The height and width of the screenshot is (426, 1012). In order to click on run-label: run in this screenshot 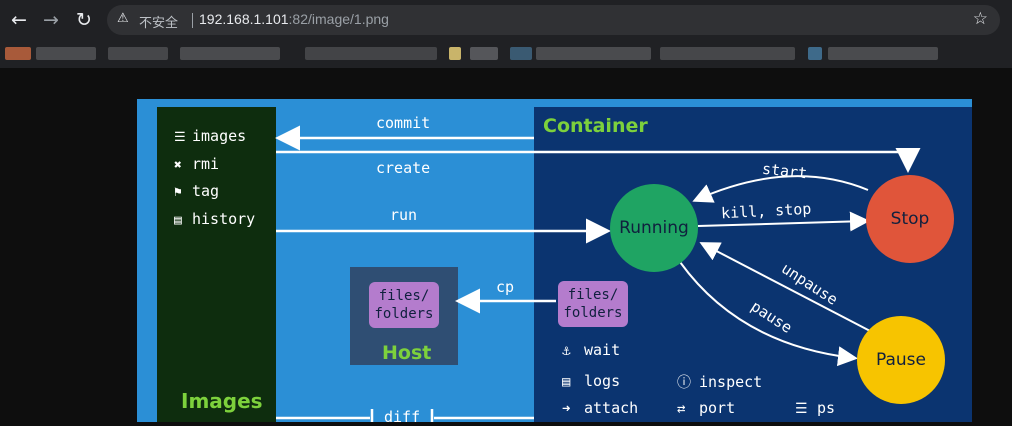, I will do `click(404, 215)`.